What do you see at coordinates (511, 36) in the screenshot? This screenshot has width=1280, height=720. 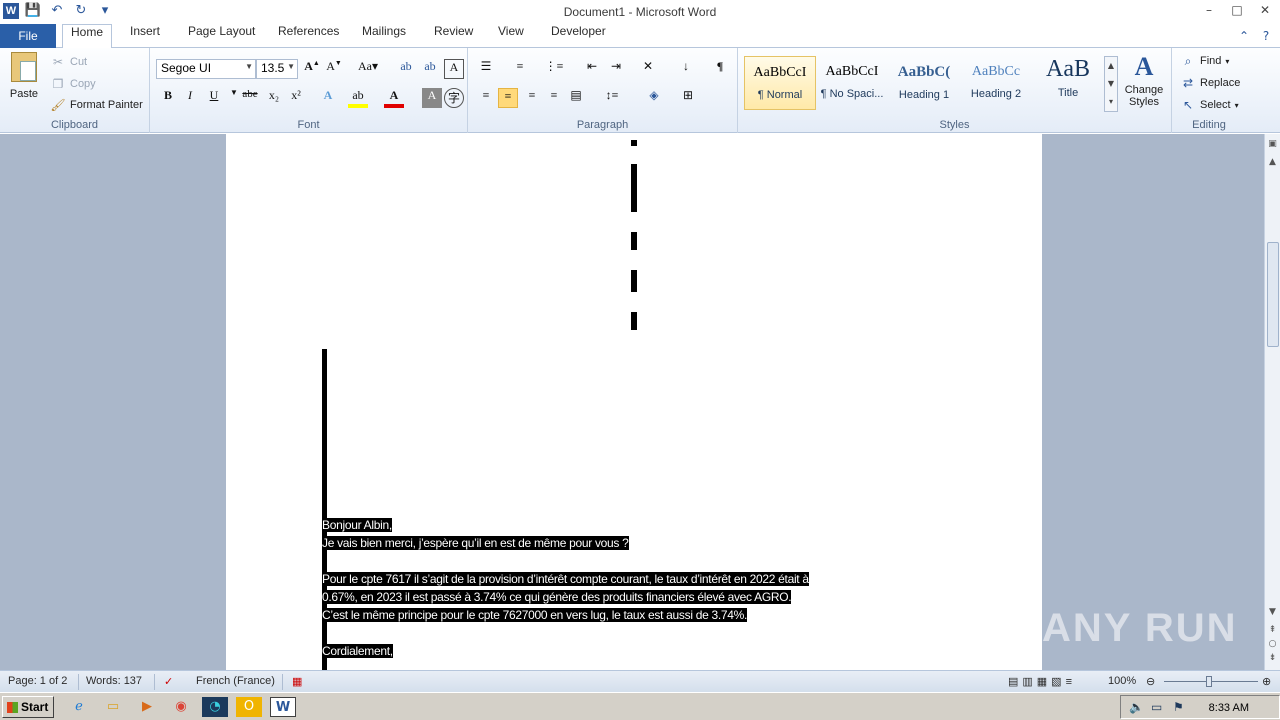 I see `tab-view: View` at bounding box center [511, 36].